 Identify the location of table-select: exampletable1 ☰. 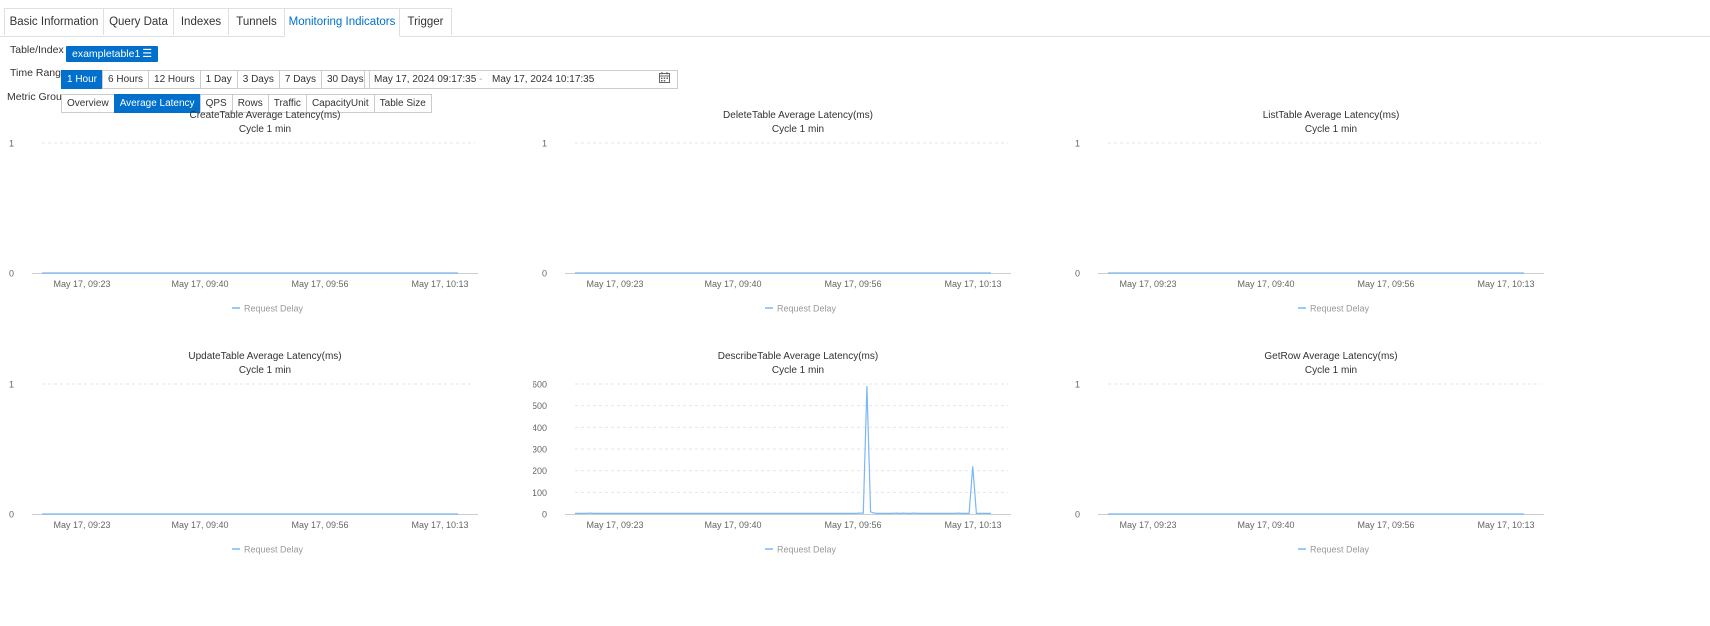
(112, 54).